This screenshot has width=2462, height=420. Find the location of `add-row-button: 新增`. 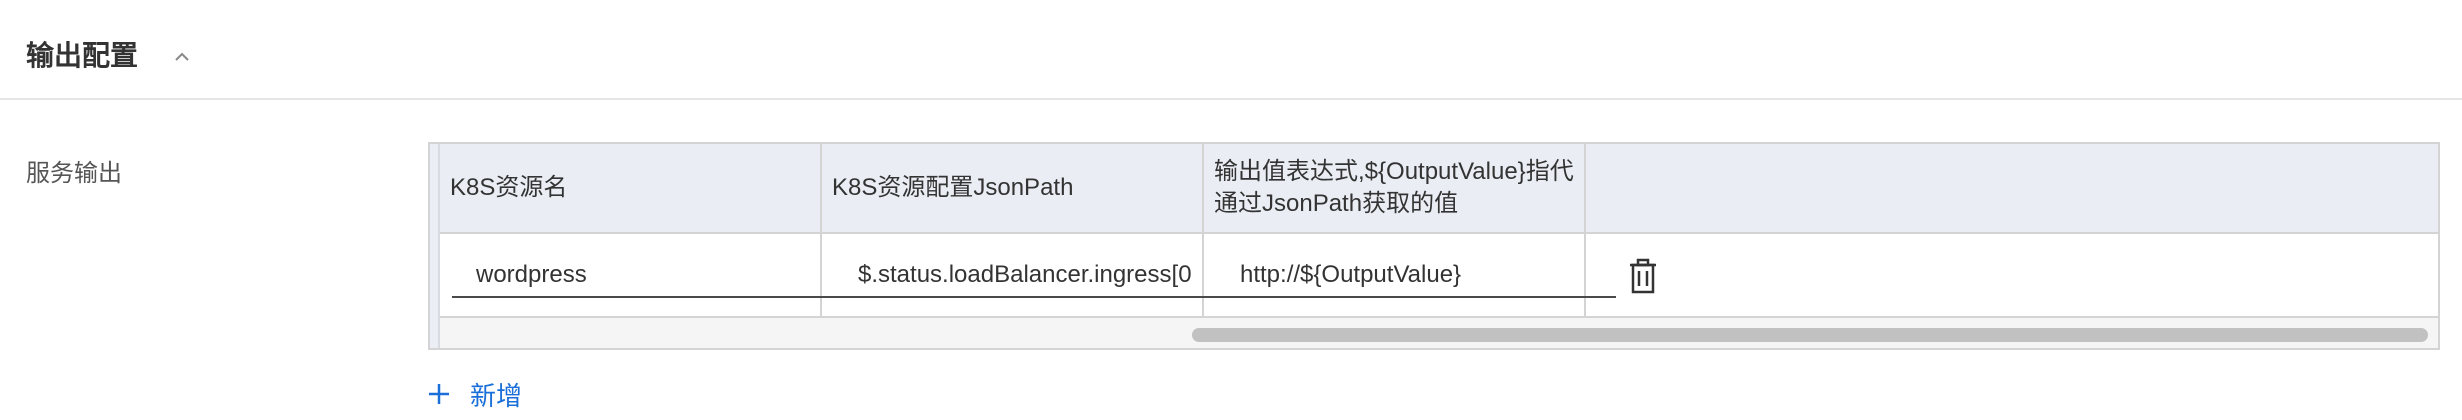

add-row-button: 新增 is located at coordinates (475, 394).